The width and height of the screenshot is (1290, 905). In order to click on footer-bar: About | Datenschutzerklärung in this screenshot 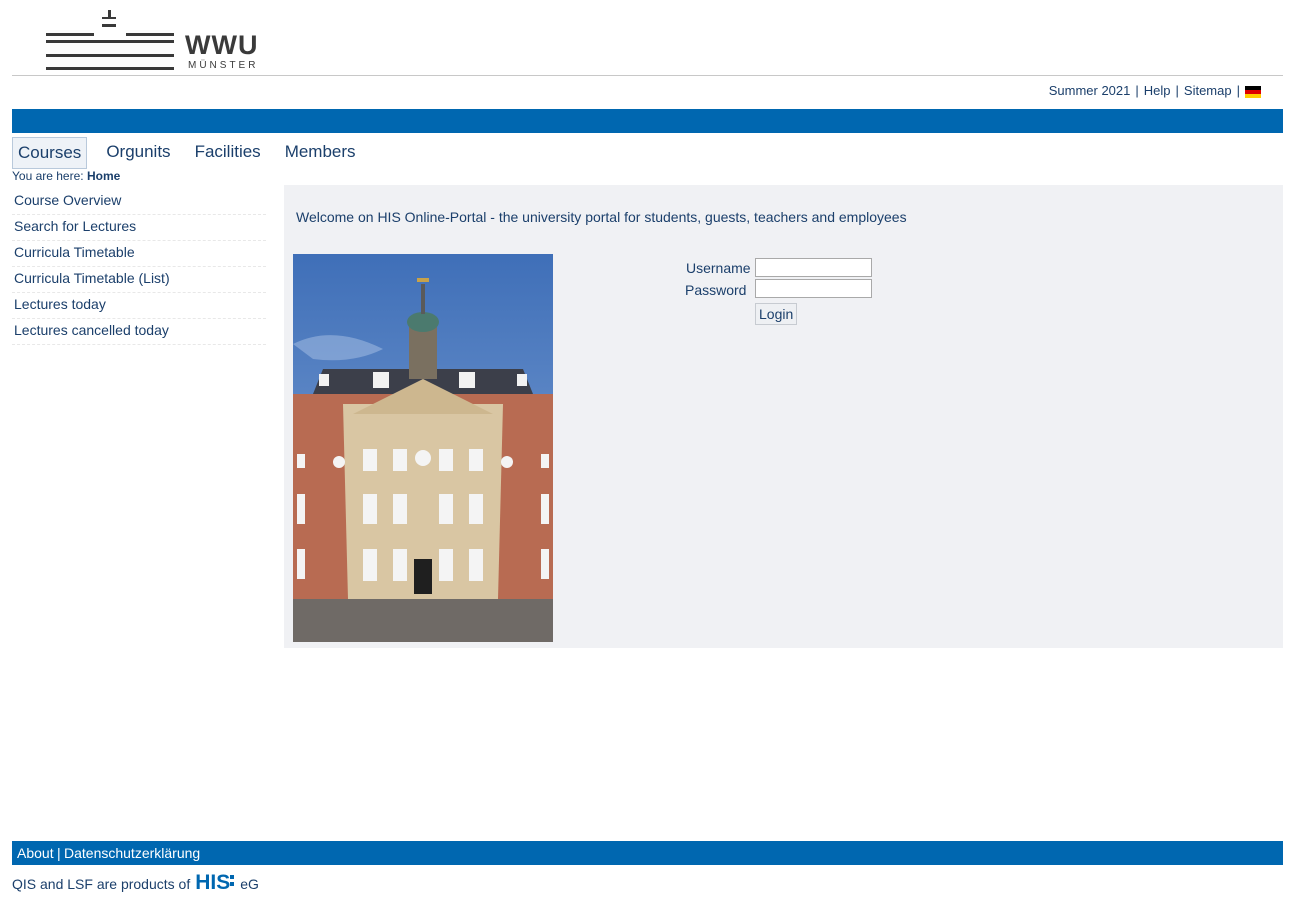, I will do `click(647, 853)`.